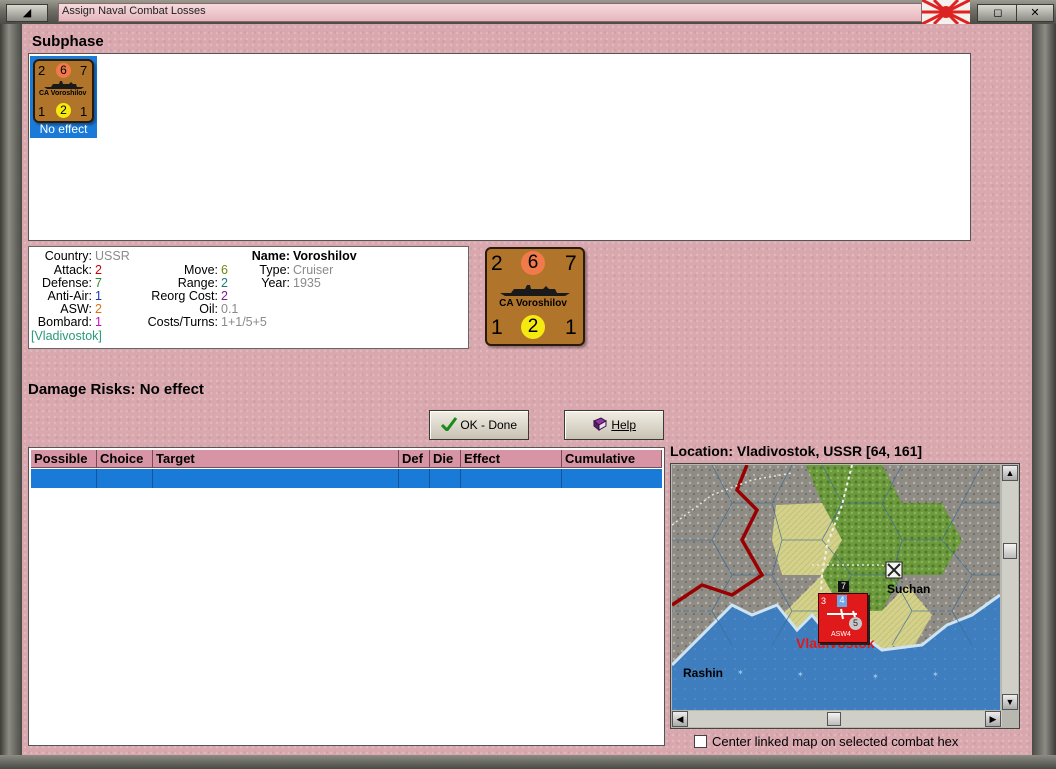 This screenshot has height=769, width=1056. What do you see at coordinates (829, 451) in the screenshot?
I see `location-value: Vladivostok, USSR [64, 161]` at bounding box center [829, 451].